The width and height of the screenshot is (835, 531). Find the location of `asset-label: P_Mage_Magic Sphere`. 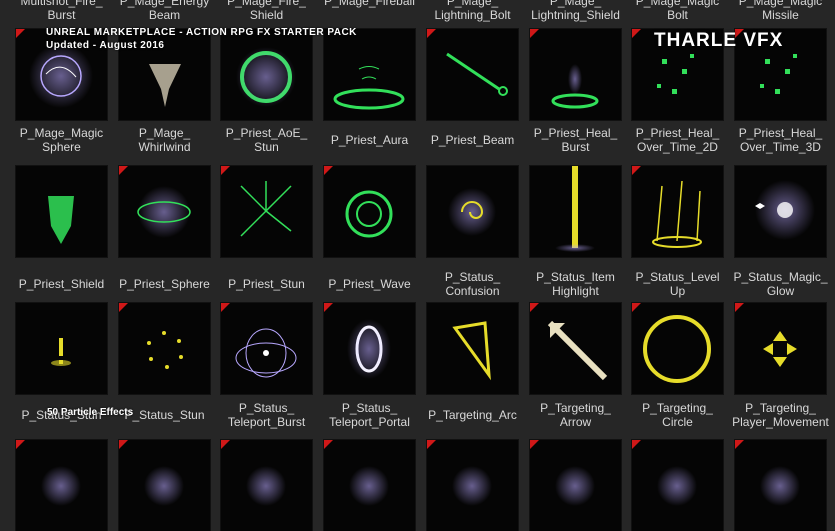

asset-label: P_Mage_Magic Sphere is located at coordinates (61, 140).